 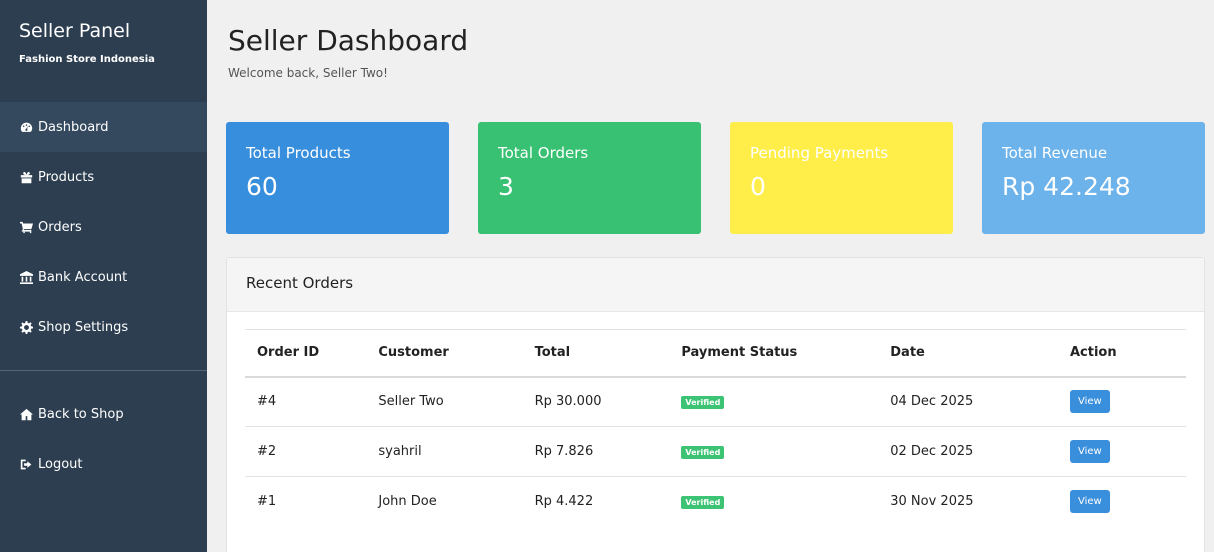 I want to click on stat-card-total-revenue: Total Revenue Rp 42.248, so click(x=1093, y=178).